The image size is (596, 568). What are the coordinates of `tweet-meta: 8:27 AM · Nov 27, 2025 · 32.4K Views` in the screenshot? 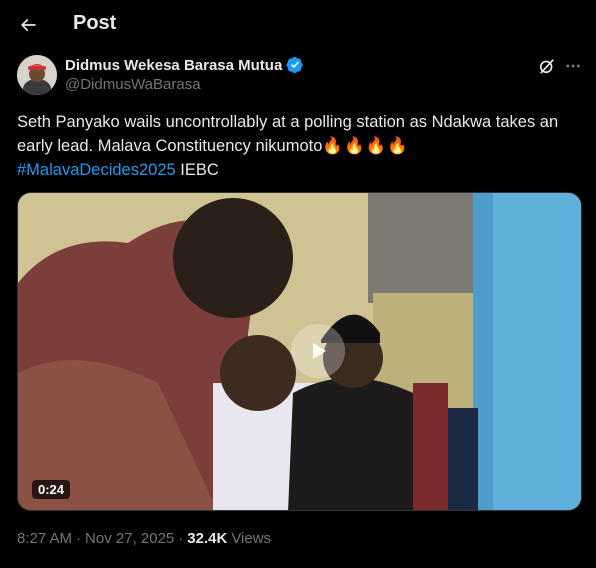 It's located at (144, 538).